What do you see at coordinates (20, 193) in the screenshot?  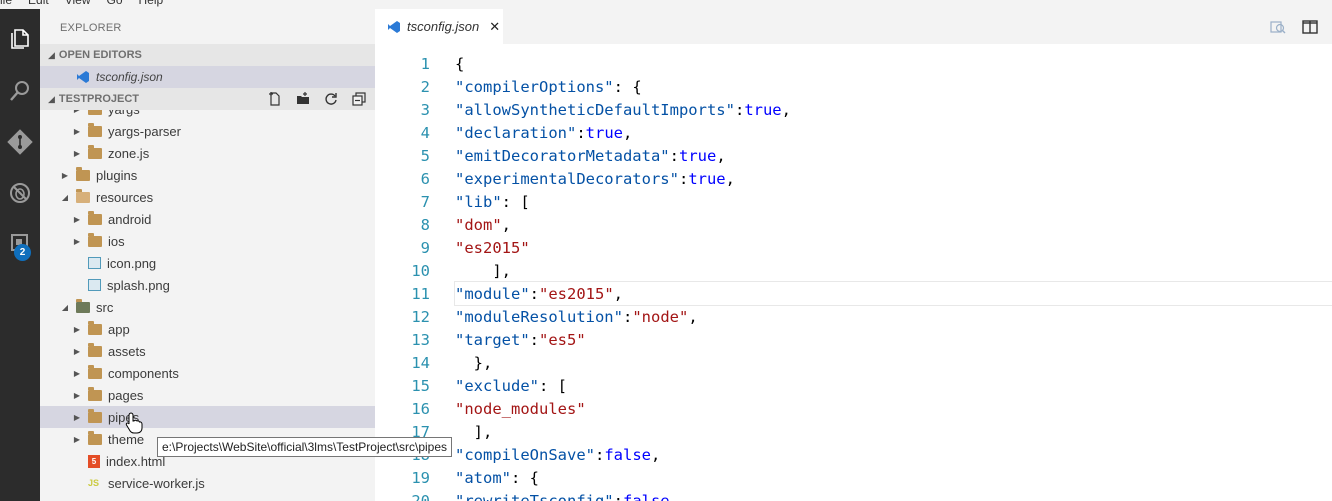 I see `debug-icon` at bounding box center [20, 193].